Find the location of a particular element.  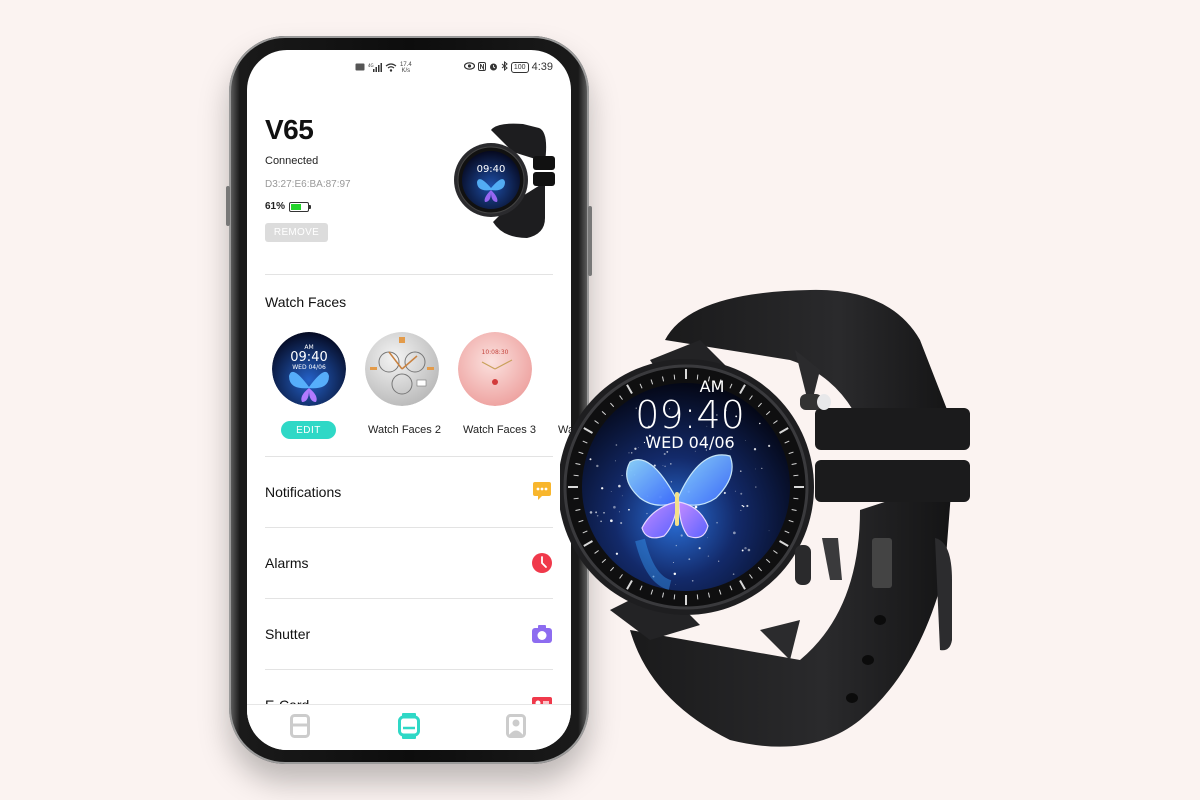

tab-device is located at coordinates (409, 728).